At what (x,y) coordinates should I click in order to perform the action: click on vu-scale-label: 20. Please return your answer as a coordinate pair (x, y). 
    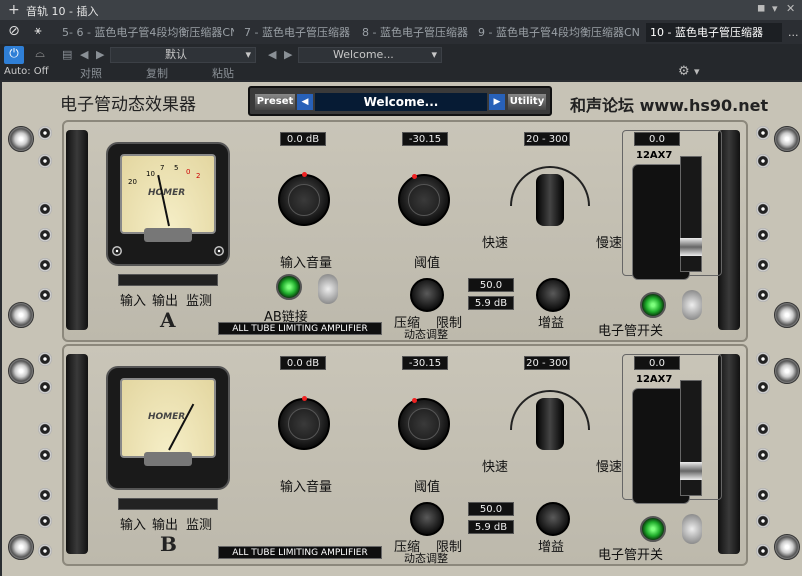
    Looking at the image, I should click on (132, 182).